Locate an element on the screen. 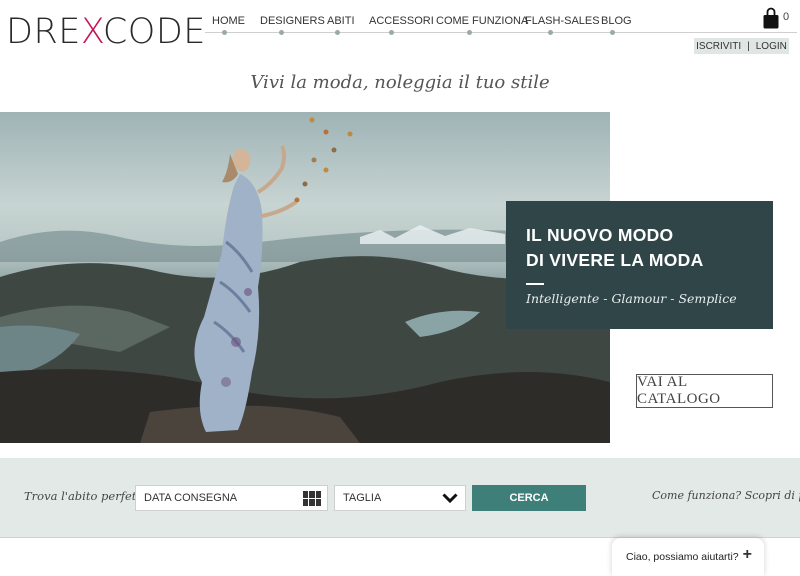  search-label: Trova l'abito perfetto is located at coordinates (86, 496).